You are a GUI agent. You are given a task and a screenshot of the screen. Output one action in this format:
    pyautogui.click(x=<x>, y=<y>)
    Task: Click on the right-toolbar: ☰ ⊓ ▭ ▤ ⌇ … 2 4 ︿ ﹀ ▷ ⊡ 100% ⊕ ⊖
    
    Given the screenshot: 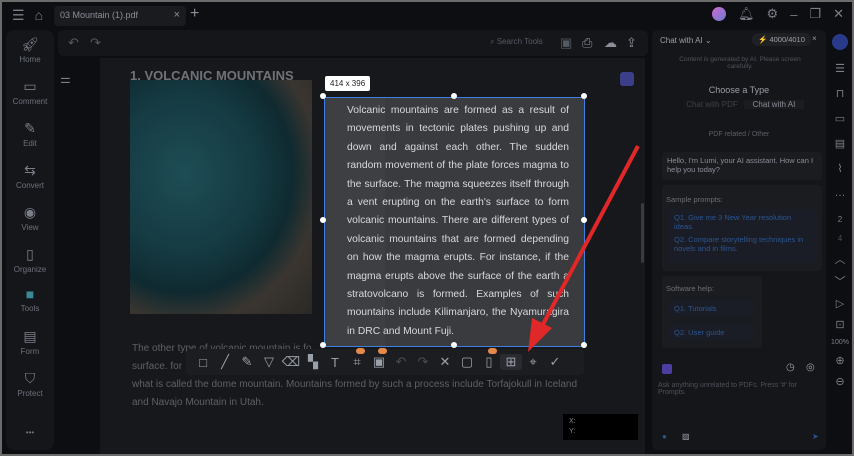 What is the action you would take?
    pyautogui.click(x=840, y=240)
    